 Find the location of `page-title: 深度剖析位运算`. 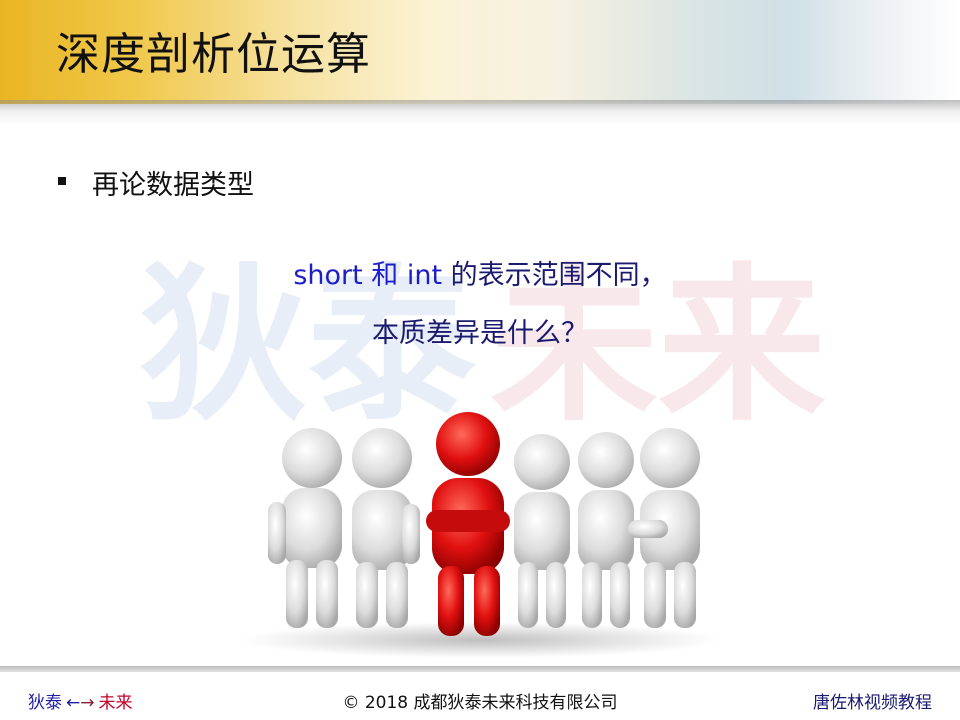

page-title: 深度剖析位运算 is located at coordinates (213, 54).